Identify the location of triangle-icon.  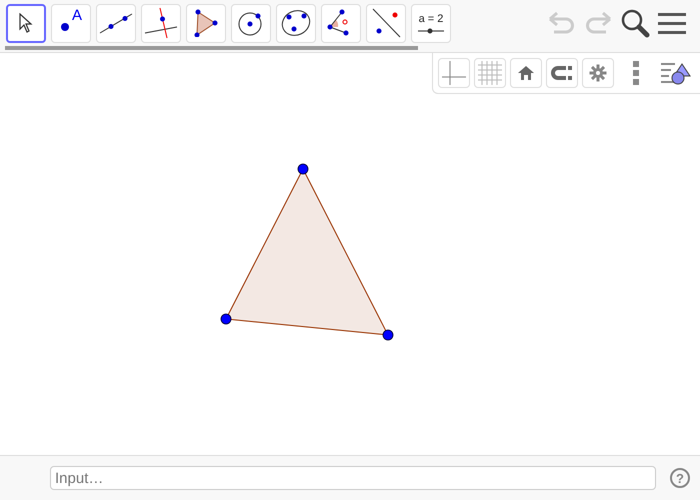
(206, 23).